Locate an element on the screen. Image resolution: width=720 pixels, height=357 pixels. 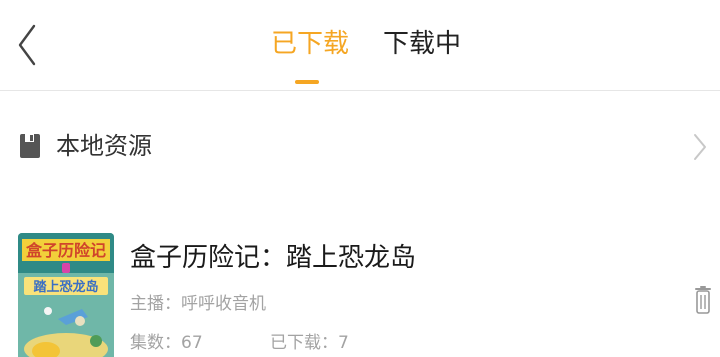
cover-title-text: 盒子历险记 is located at coordinates (66, 250).